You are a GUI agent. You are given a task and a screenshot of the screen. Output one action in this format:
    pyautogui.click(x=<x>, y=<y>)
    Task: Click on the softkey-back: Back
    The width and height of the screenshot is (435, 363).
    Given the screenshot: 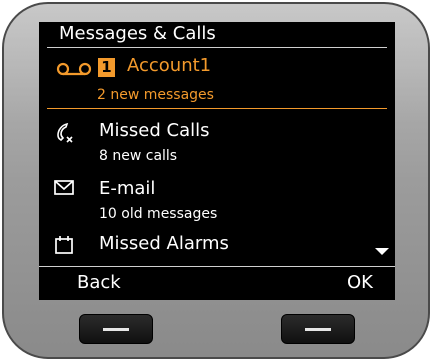 What is the action you would take?
    pyautogui.click(x=99, y=282)
    